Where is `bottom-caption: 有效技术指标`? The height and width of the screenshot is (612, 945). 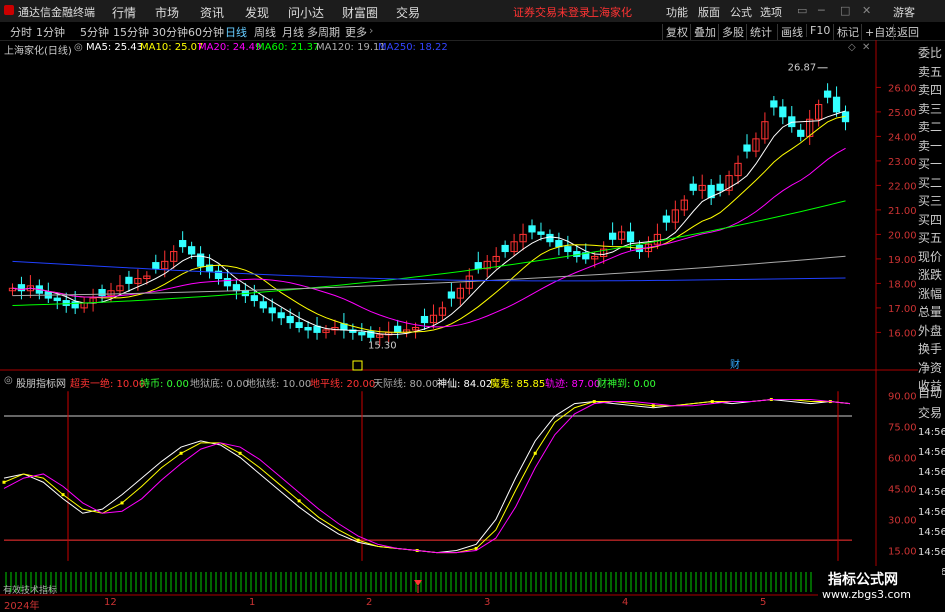
bottom-caption: 有效技术指标 is located at coordinates (30, 591).